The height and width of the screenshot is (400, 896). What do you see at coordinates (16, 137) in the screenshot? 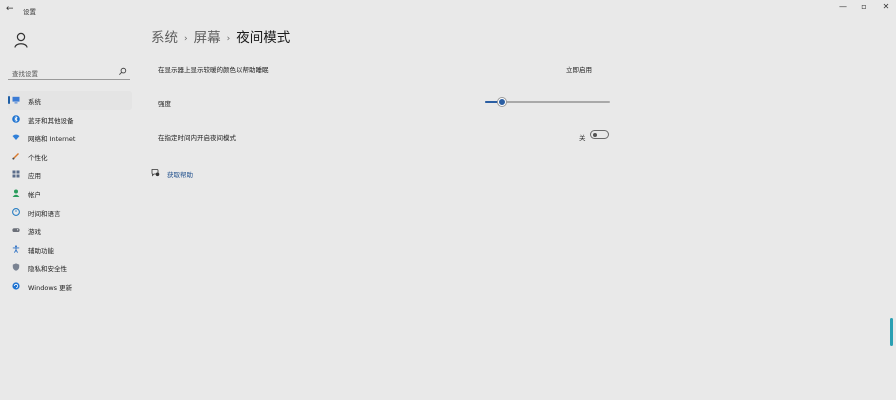
I see `wifi-icon` at bounding box center [16, 137].